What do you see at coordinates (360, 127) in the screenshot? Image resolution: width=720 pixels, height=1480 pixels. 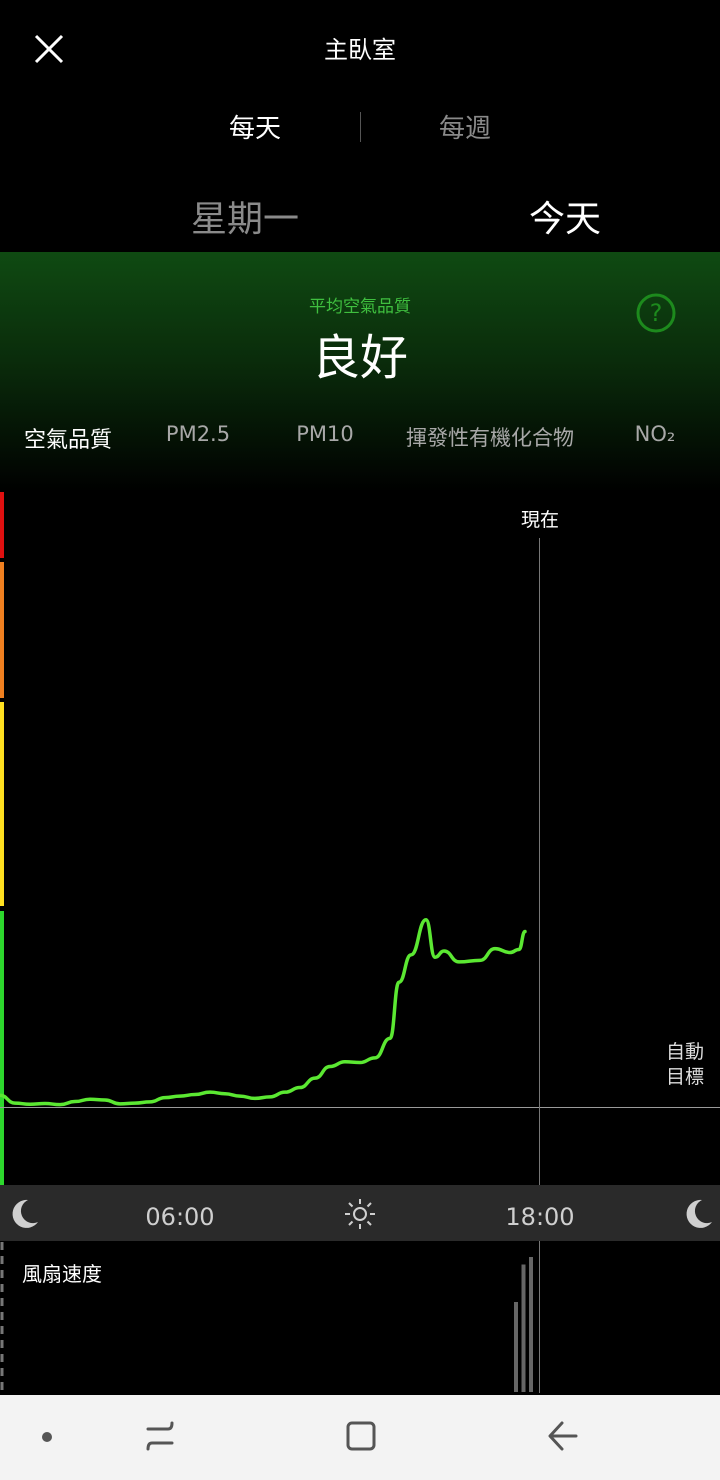 I see `tab-divider` at bounding box center [360, 127].